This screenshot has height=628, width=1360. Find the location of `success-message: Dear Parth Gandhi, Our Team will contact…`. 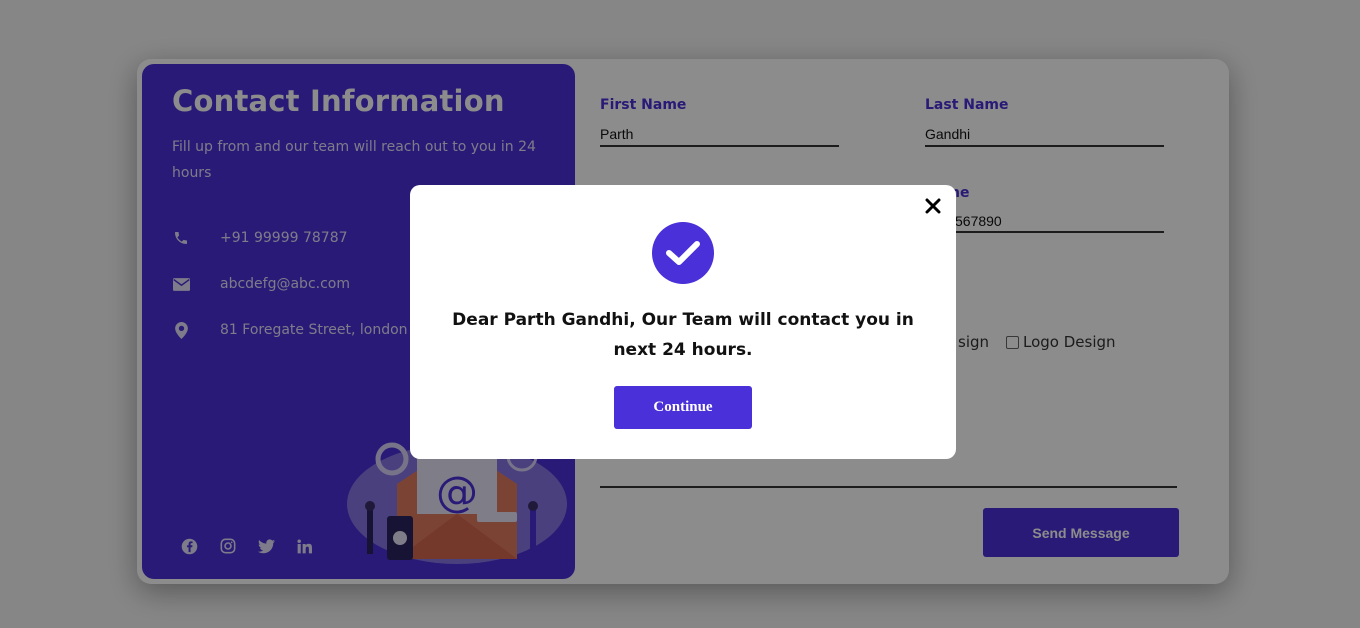

success-message: Dear Parth Gandhi, Our Team will contact… is located at coordinates (683, 335).